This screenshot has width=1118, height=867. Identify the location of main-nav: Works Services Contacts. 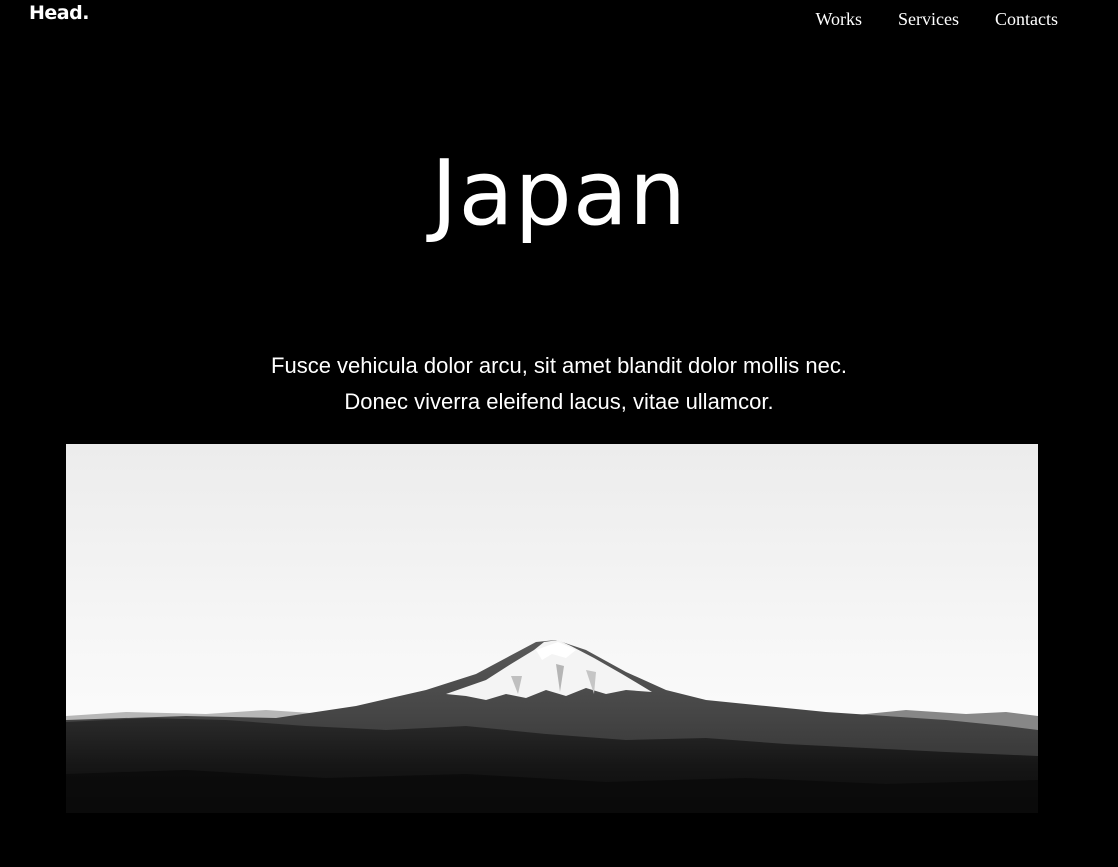
(936, 19).